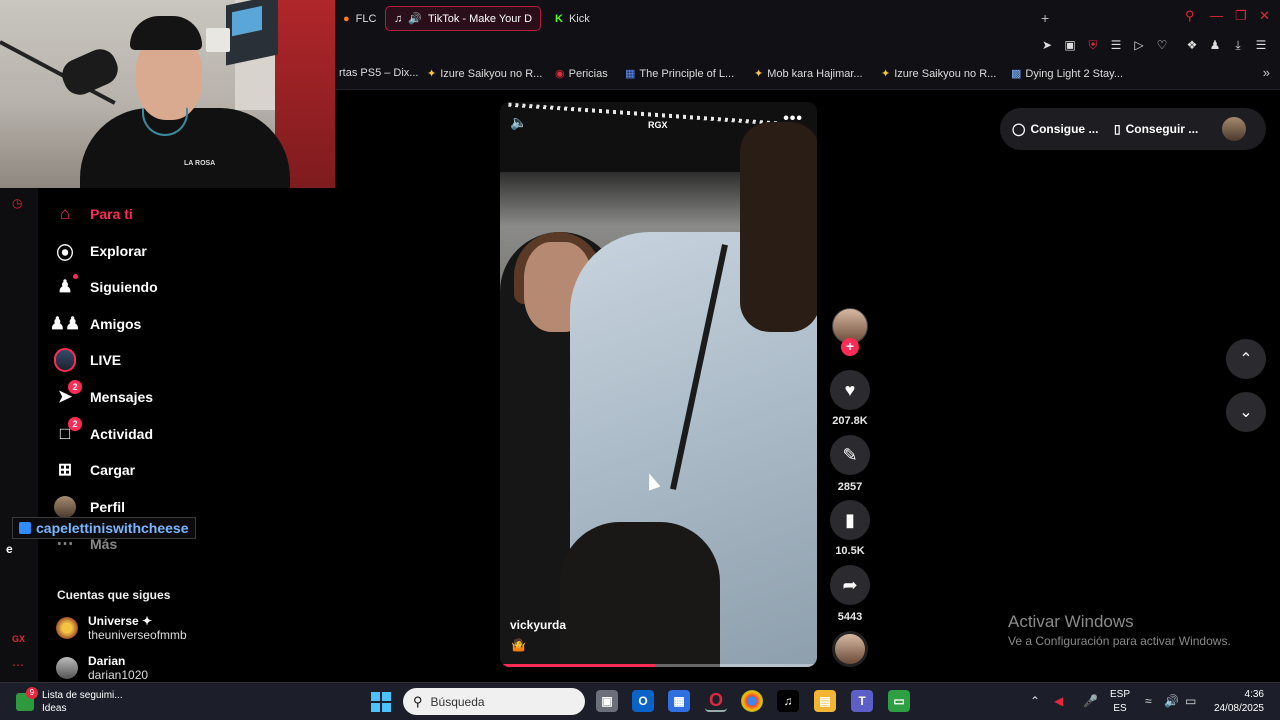 The height and width of the screenshot is (720, 1280). I want to click on account-icon: ♟, so click(1215, 45).